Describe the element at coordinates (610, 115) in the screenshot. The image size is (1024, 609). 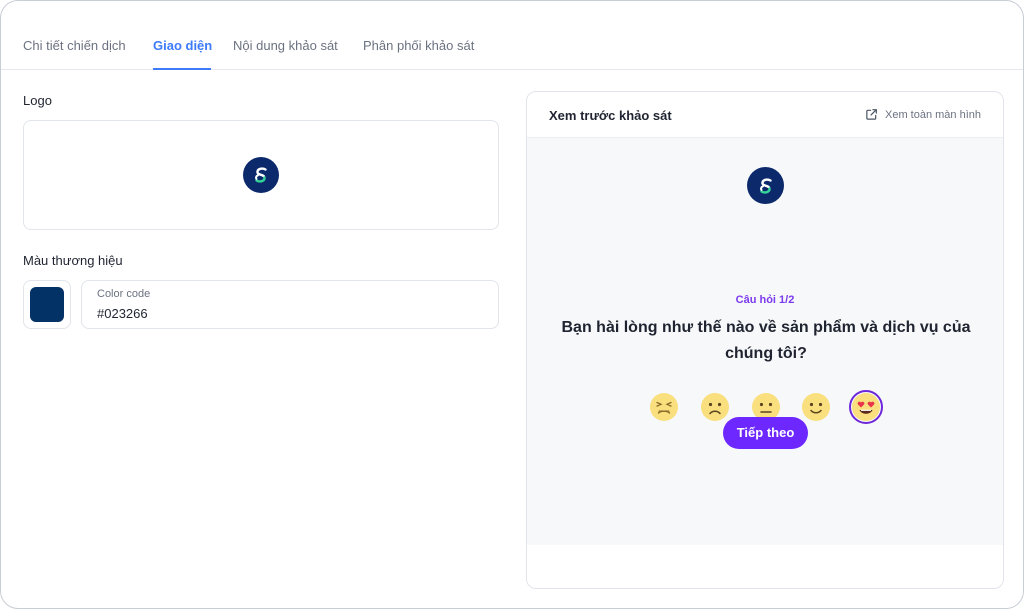
I see `preview-title: Xem trước khảo sát` at that location.